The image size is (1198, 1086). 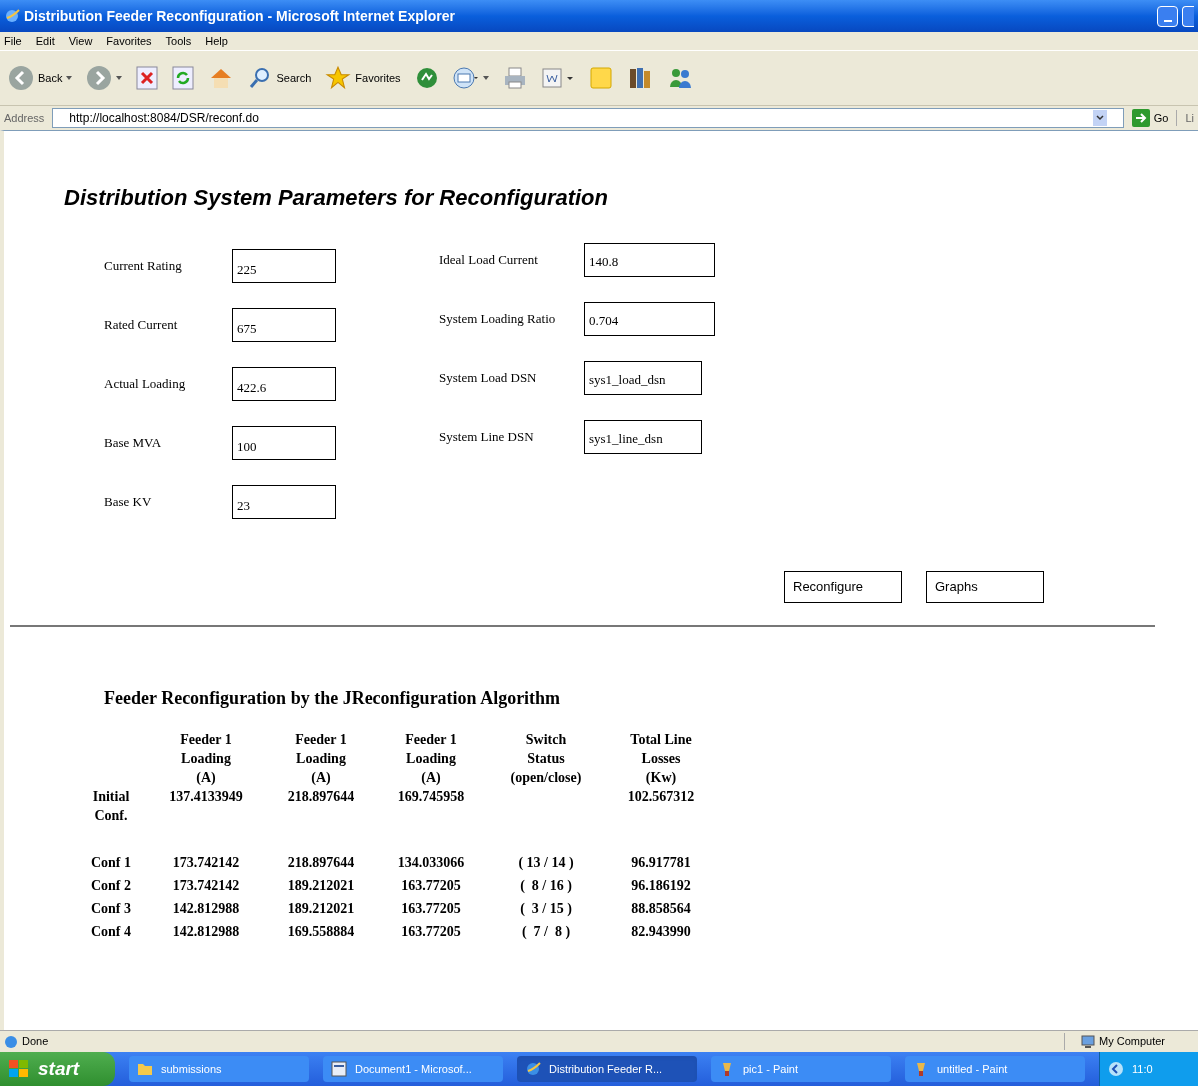 What do you see at coordinates (284, 265) in the screenshot?
I see `text-field: 225` at bounding box center [284, 265].